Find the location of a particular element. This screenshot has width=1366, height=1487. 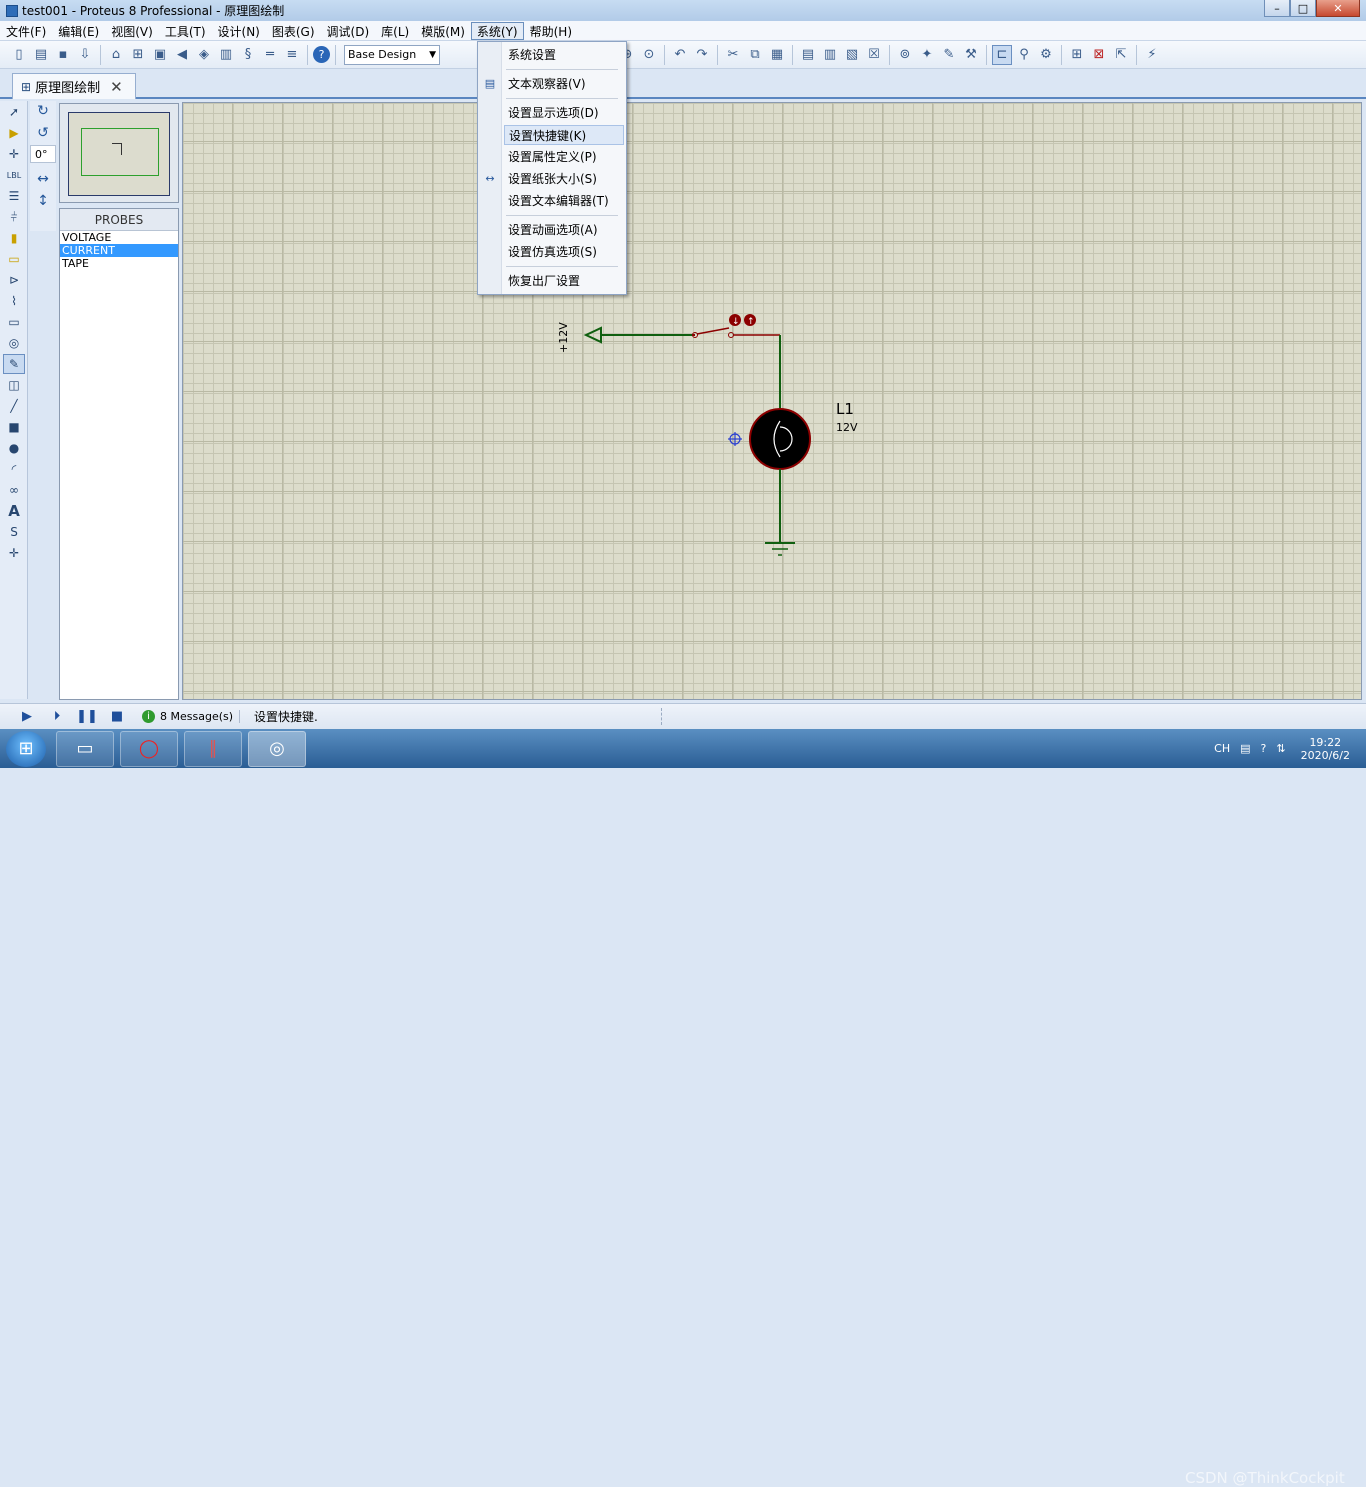

menu-view: 视图(V) is located at coordinates (132, 31).